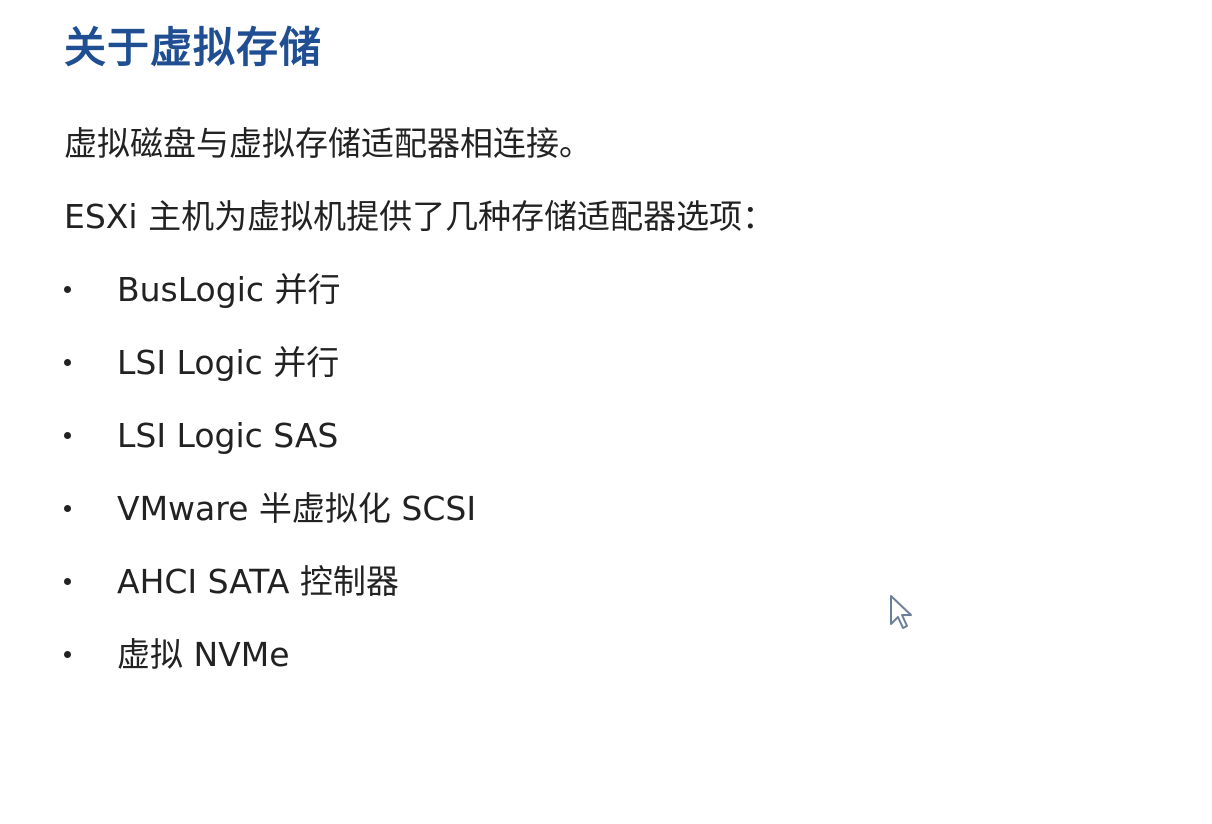 The height and width of the screenshot is (824, 1212). I want to click on list-item-label: BusLogic 并行, so click(229, 289).